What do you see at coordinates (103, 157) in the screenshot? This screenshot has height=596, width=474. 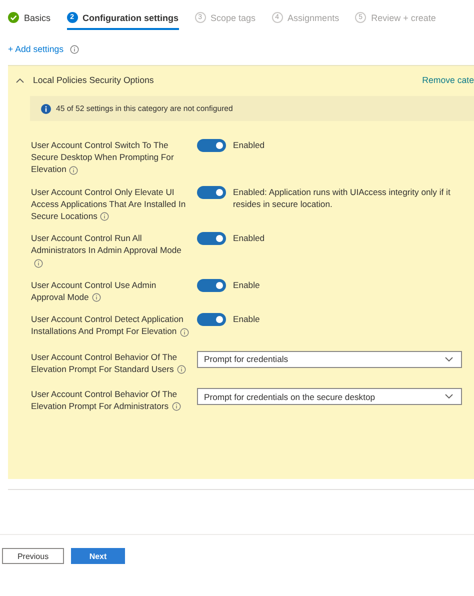 I see `setting-label: User Account Control Switch To The Secure Desktop When Prompting For Elevation` at bounding box center [103, 157].